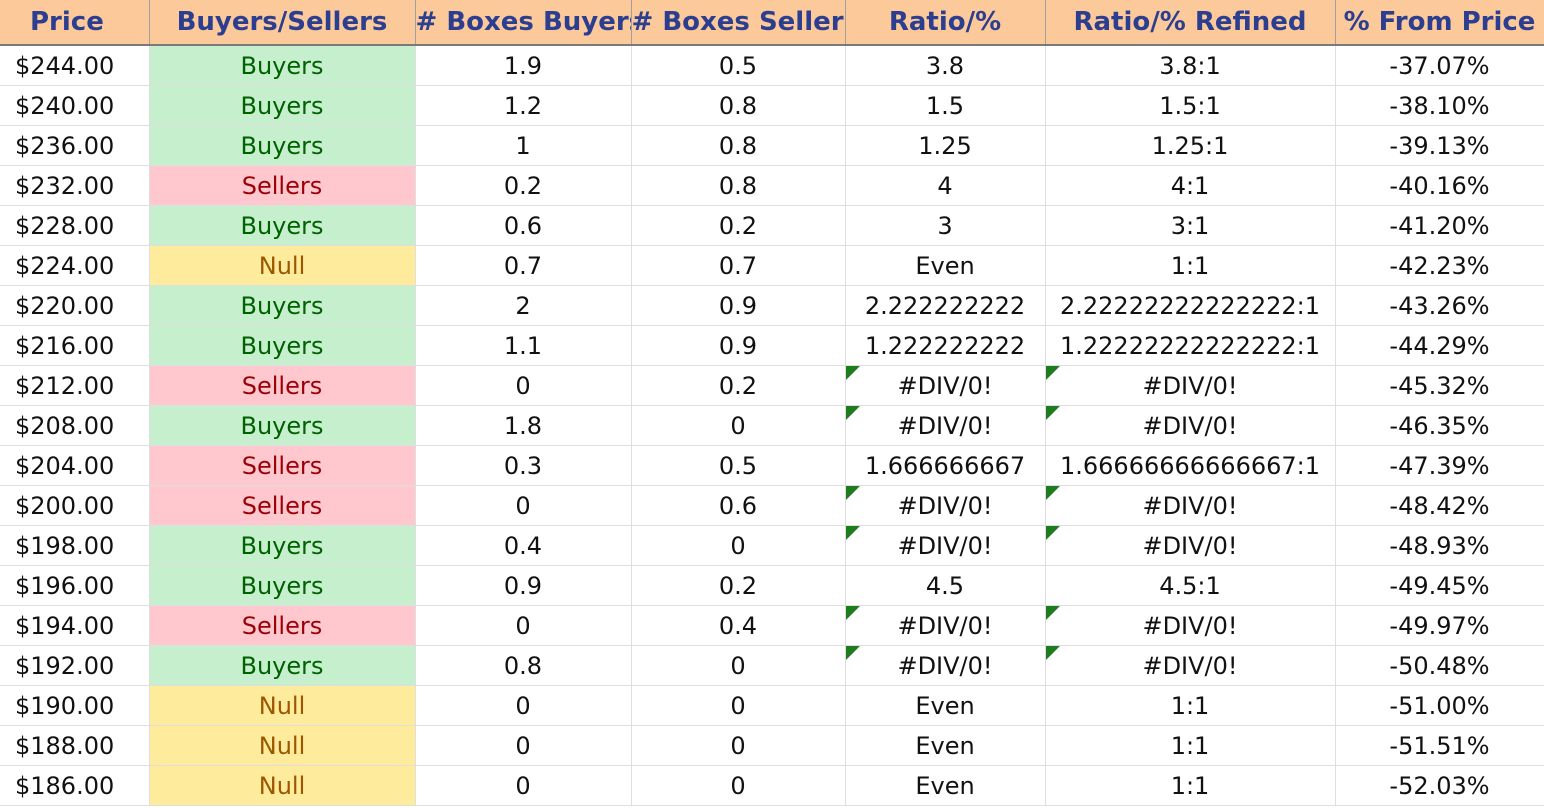 This screenshot has width=1544, height=808. Describe the element at coordinates (523, 545) in the screenshot. I see `boxes-buyers-cell: 0.4` at that location.